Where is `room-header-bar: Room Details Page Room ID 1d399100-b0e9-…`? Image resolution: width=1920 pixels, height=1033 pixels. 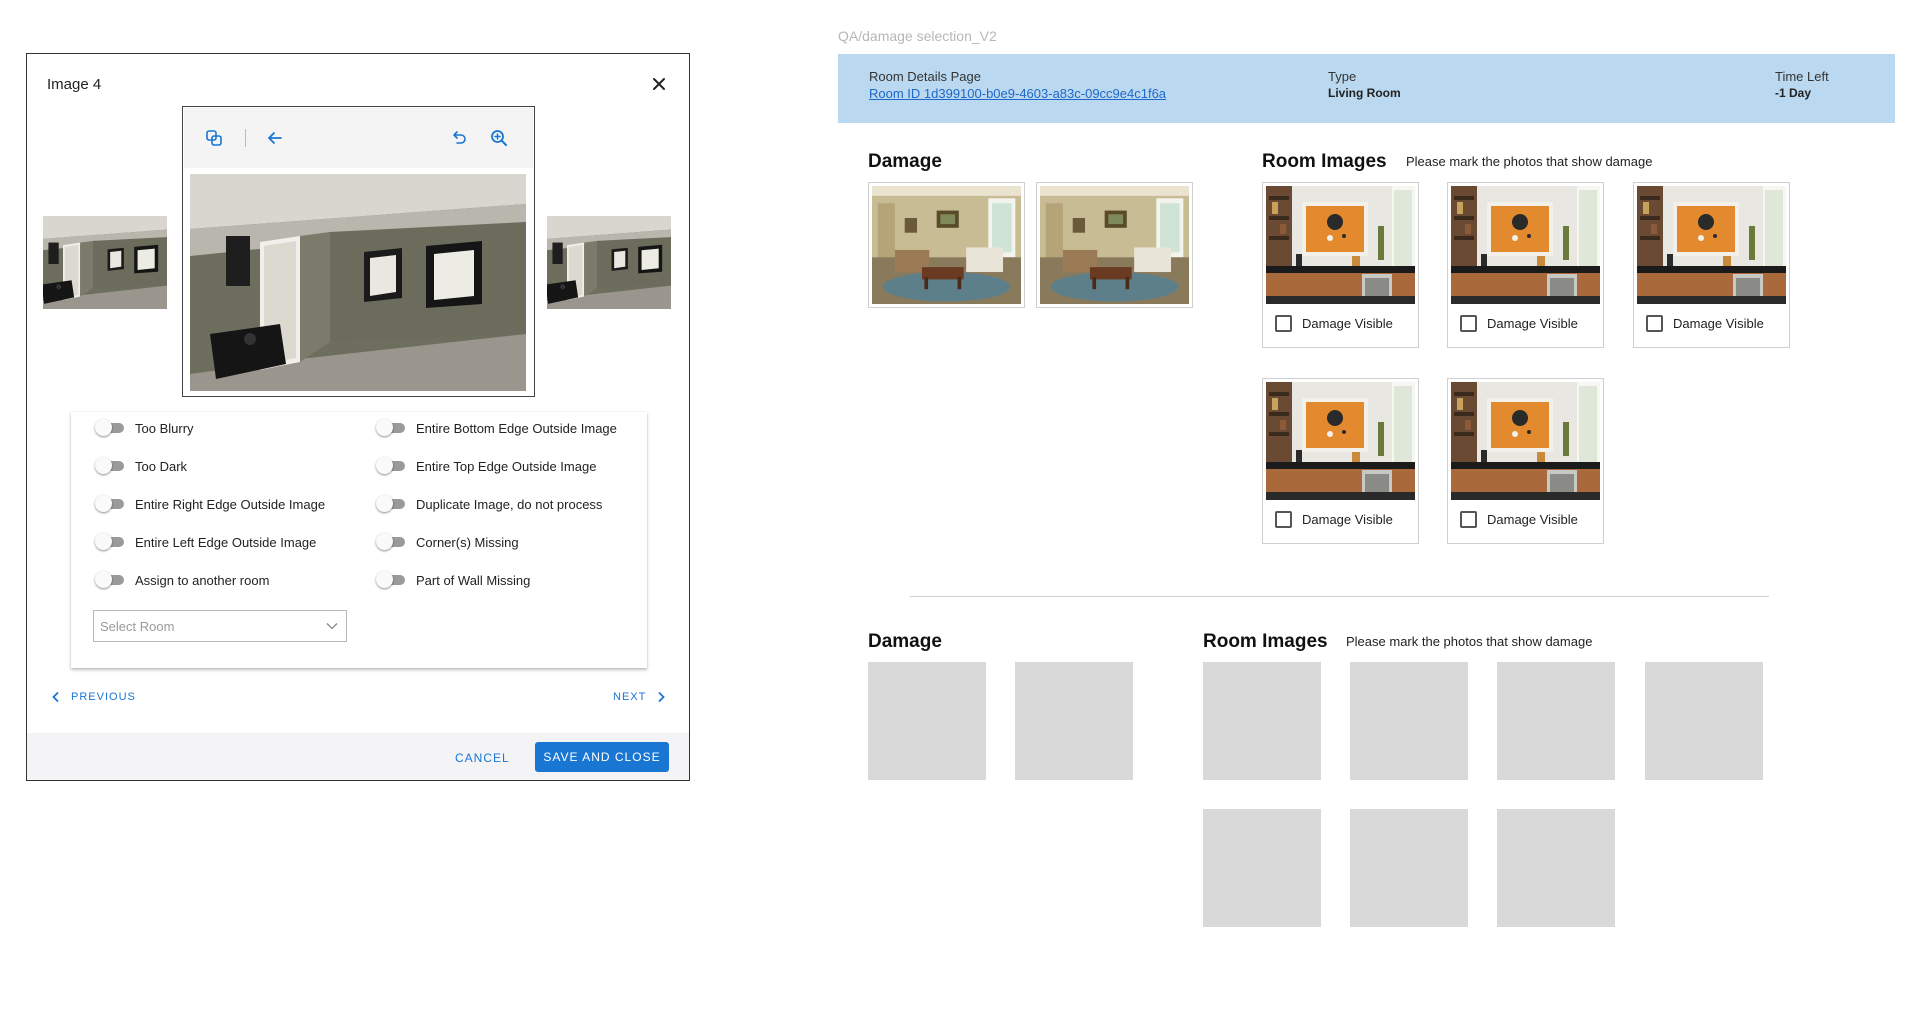
room-header-bar: Room Details Page Room ID 1d399100-b0e9-… is located at coordinates (1366, 88).